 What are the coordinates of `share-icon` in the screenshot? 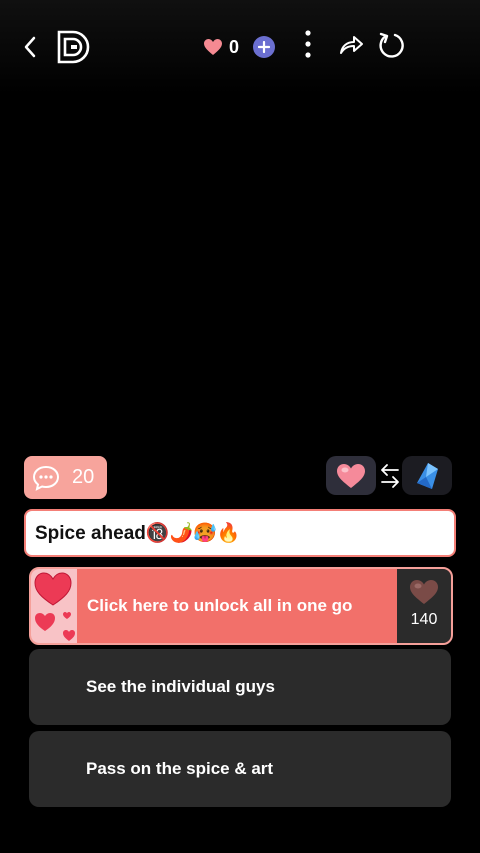 It's located at (351, 45).